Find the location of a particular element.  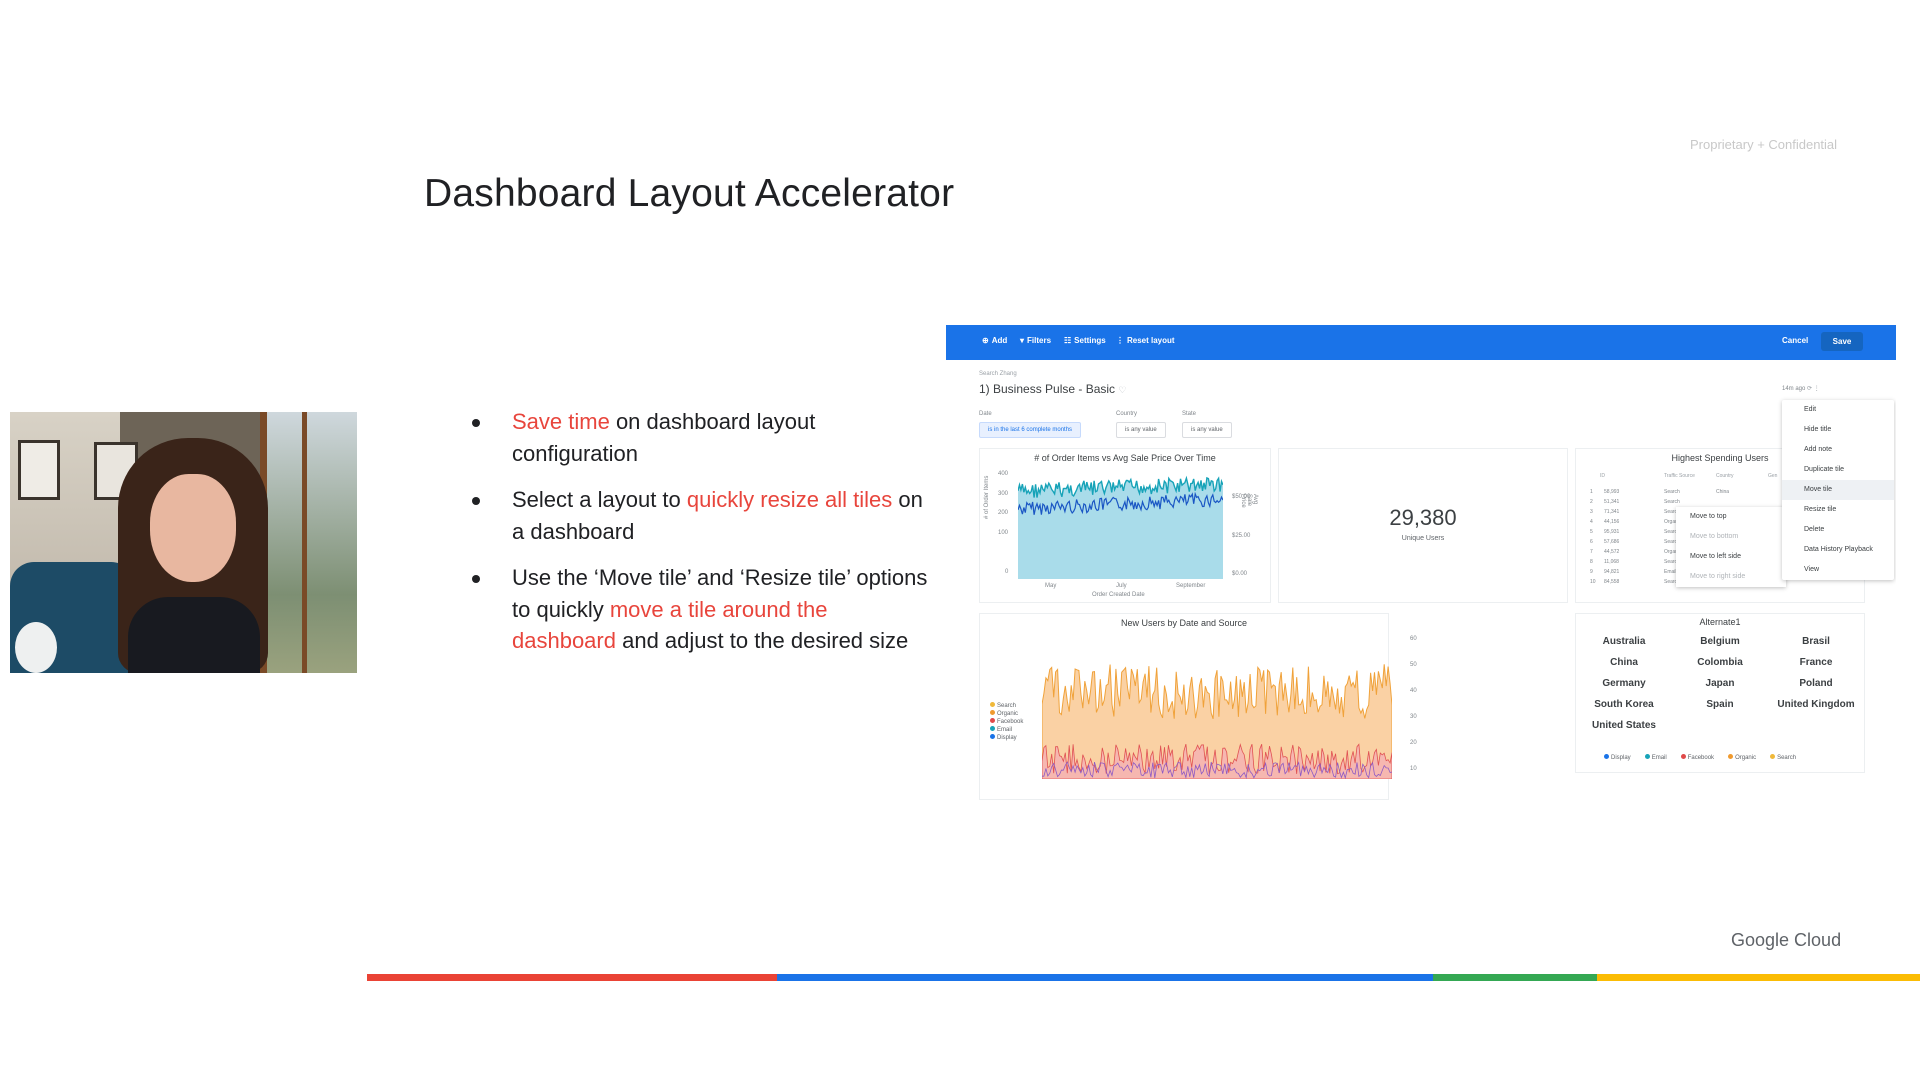

more-vert-icon: ⋮ is located at coordinates (1817, 389).